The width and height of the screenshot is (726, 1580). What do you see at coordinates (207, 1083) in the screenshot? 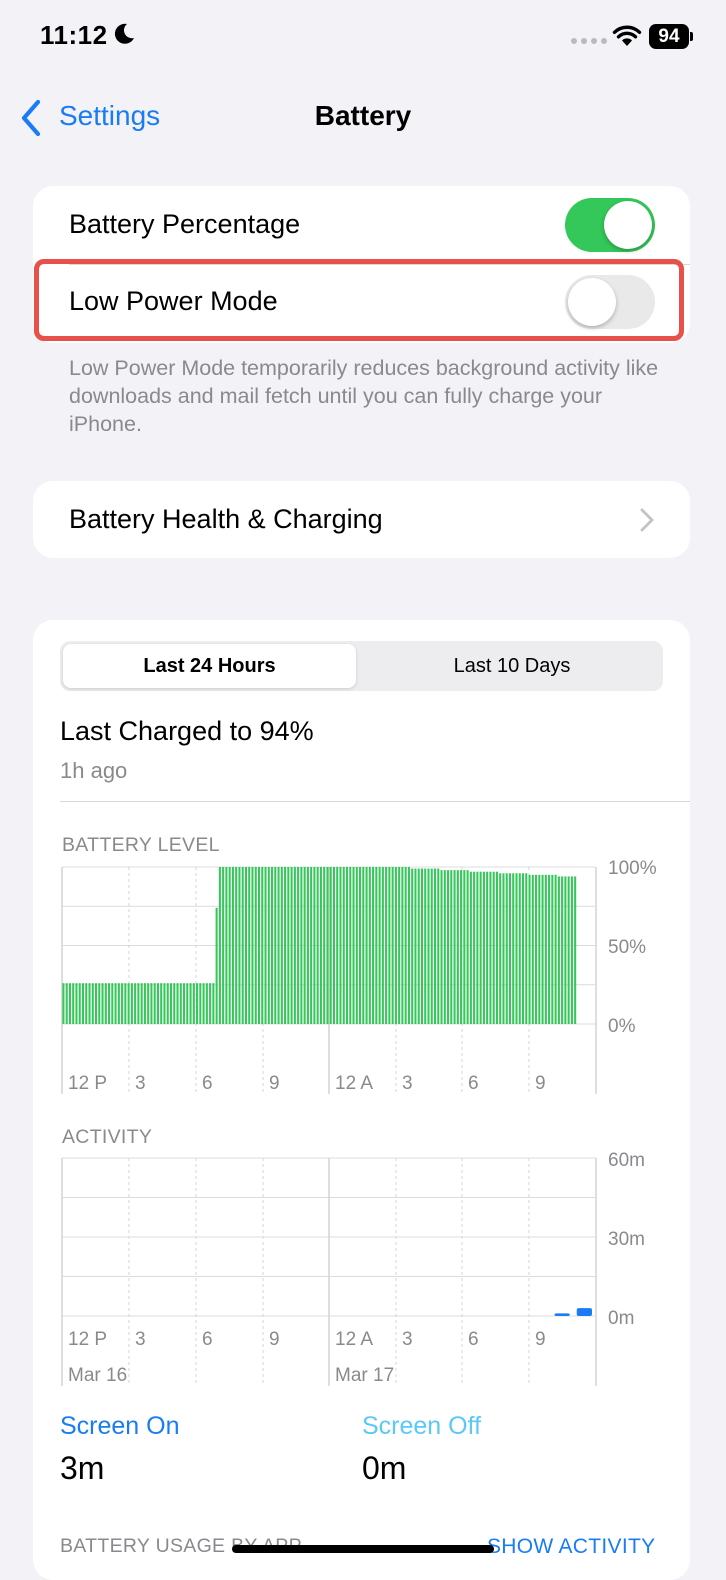
I see `battery-x-tick-label: 6` at bounding box center [207, 1083].